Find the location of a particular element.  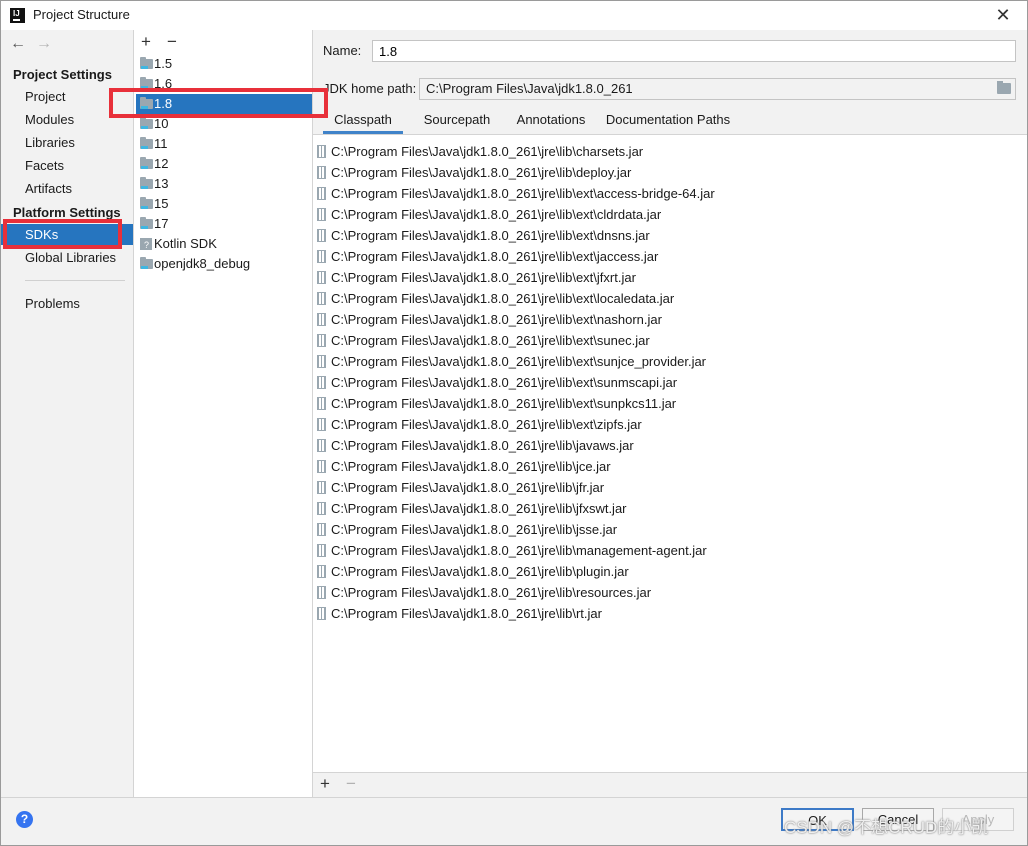

sdk-item: 12 is located at coordinates (224, 164).